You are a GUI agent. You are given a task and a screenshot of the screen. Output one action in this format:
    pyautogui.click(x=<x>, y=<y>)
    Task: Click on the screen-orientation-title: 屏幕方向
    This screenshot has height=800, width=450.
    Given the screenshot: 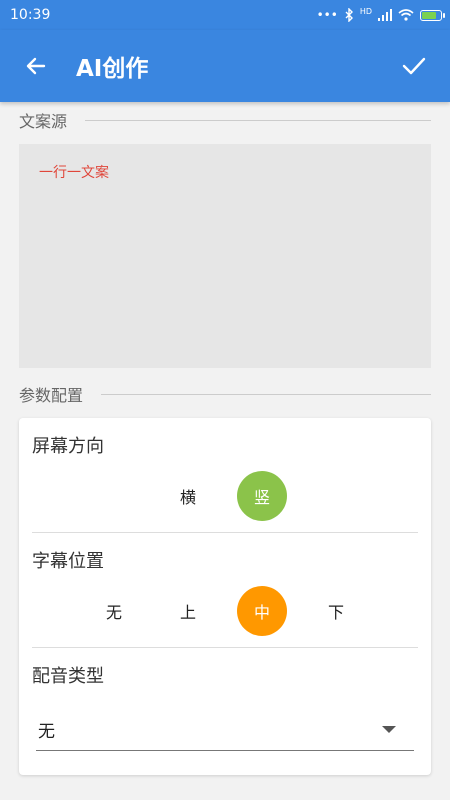 What is the action you would take?
    pyautogui.click(x=68, y=446)
    